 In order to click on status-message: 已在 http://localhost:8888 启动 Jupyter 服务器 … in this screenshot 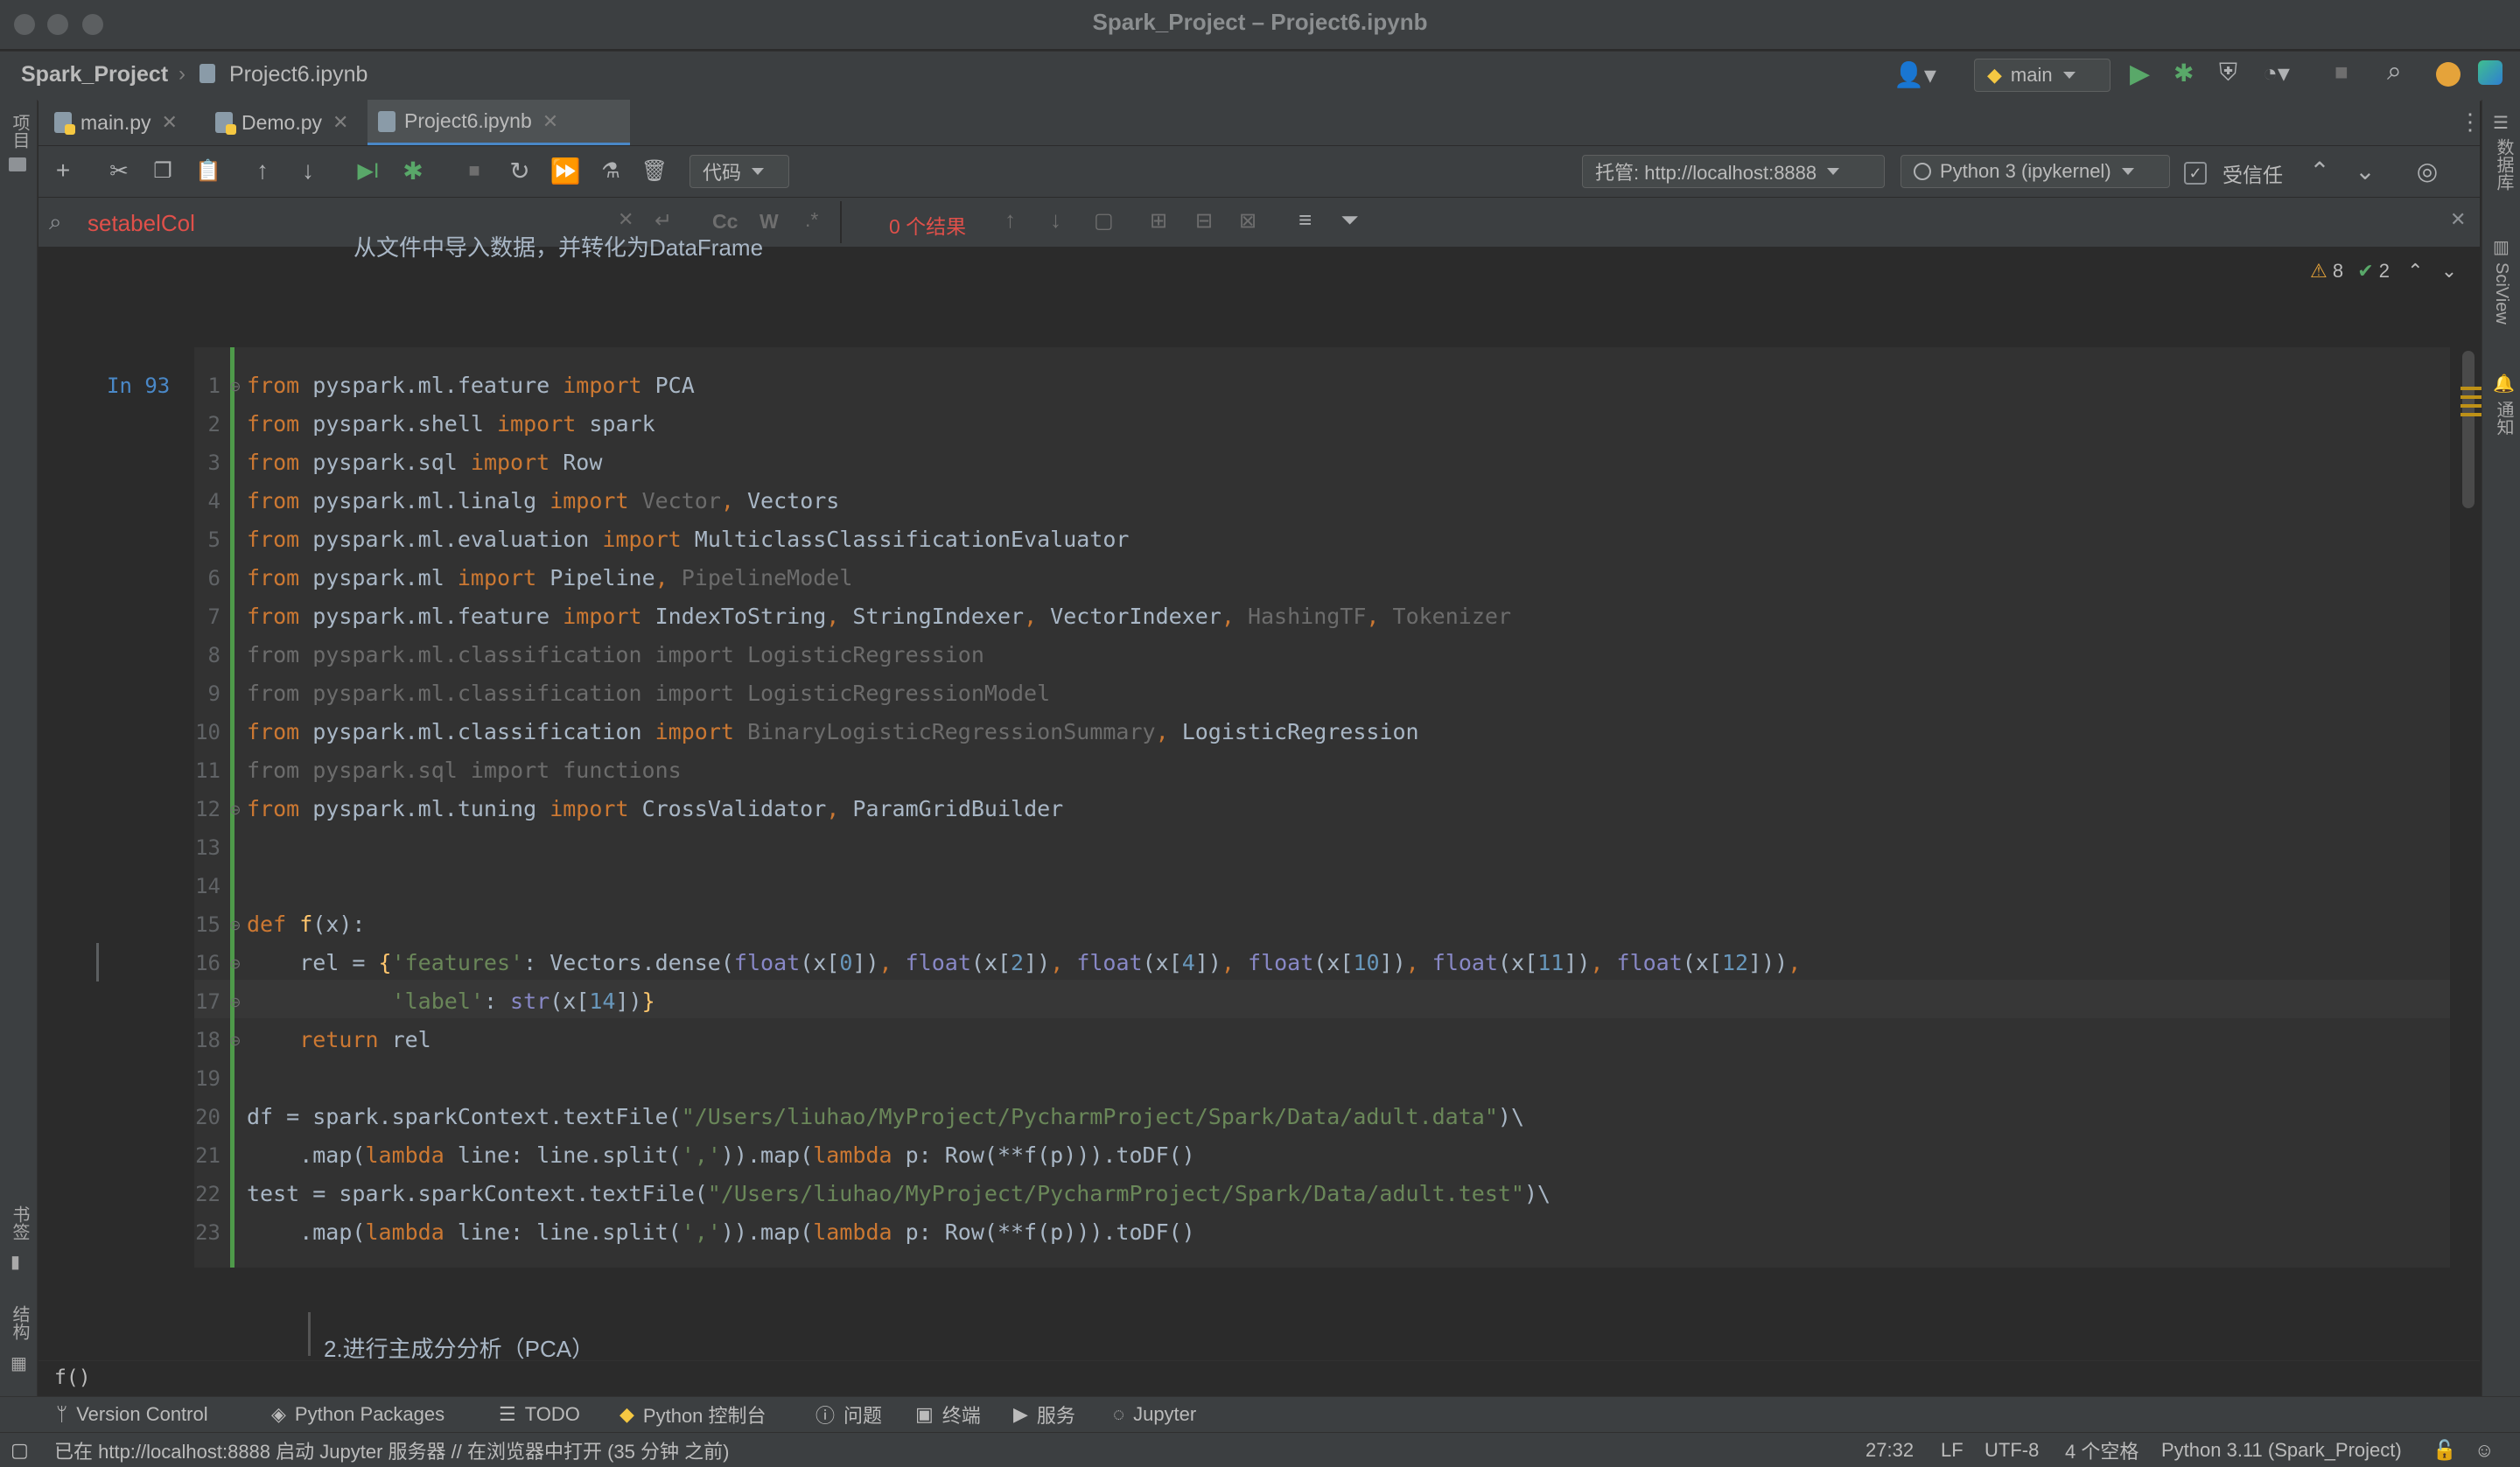, I will do `click(391, 1450)`.